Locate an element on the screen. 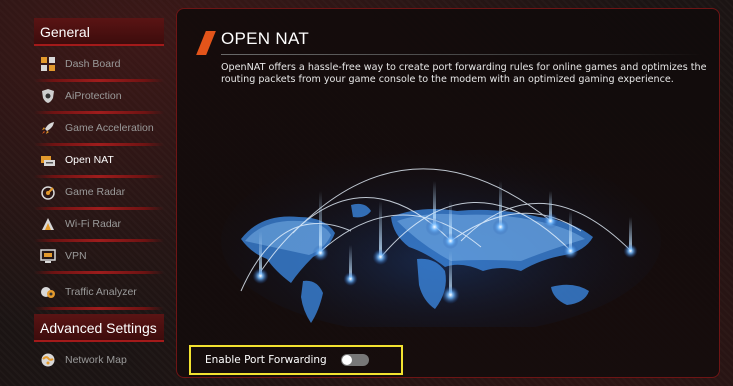 The height and width of the screenshot is (386, 733). sidebar-item-vpn: VPN is located at coordinates (99, 256).